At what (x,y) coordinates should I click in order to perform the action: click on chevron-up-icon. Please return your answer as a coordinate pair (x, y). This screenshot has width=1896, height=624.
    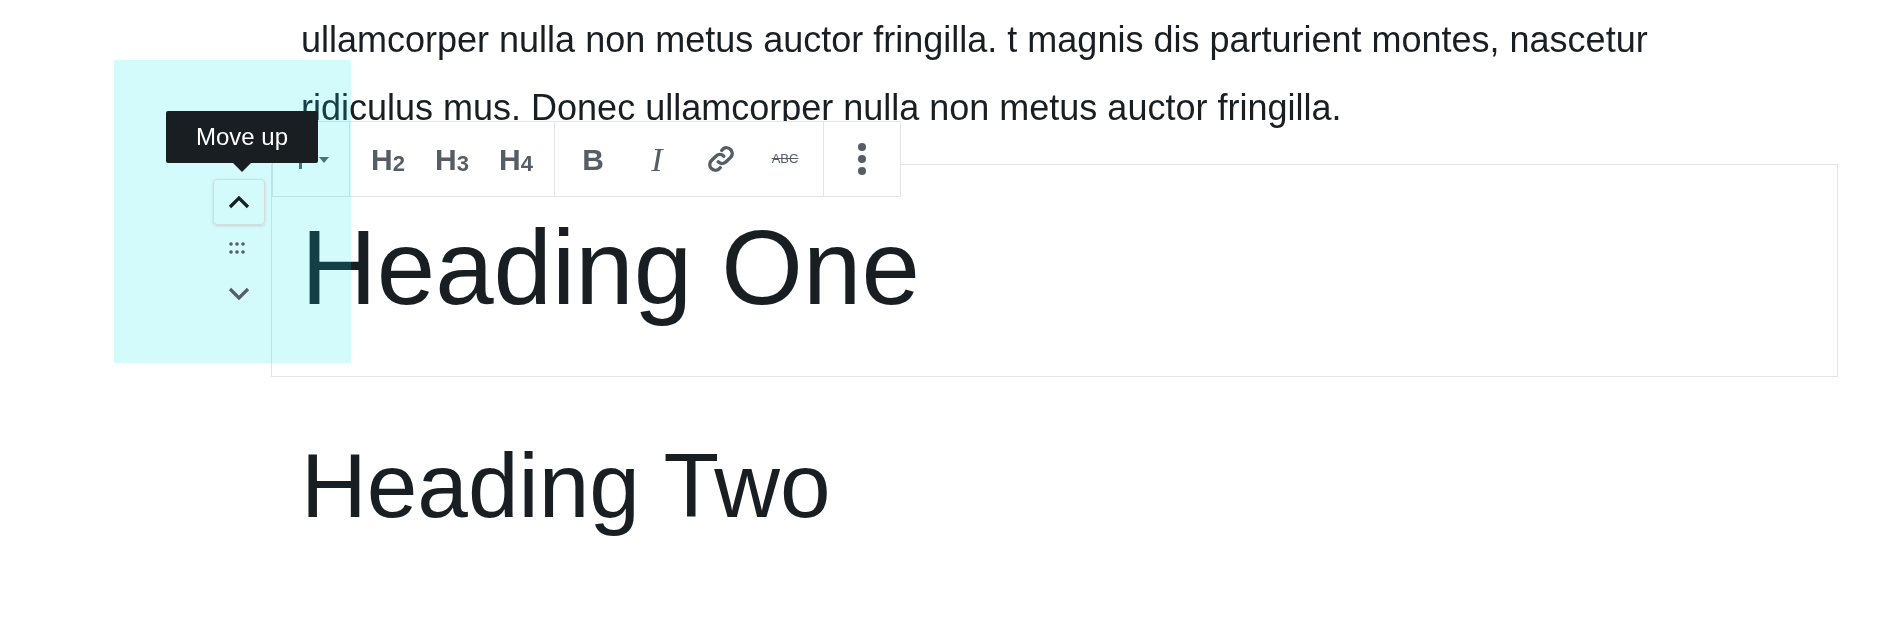
    Looking at the image, I should click on (239, 202).